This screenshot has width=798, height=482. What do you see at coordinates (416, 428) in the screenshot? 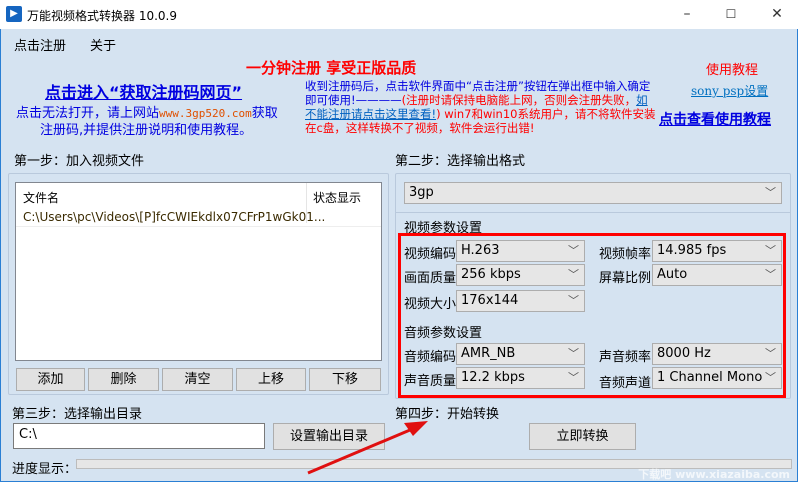
I see `arrow-head` at bounding box center [416, 428].